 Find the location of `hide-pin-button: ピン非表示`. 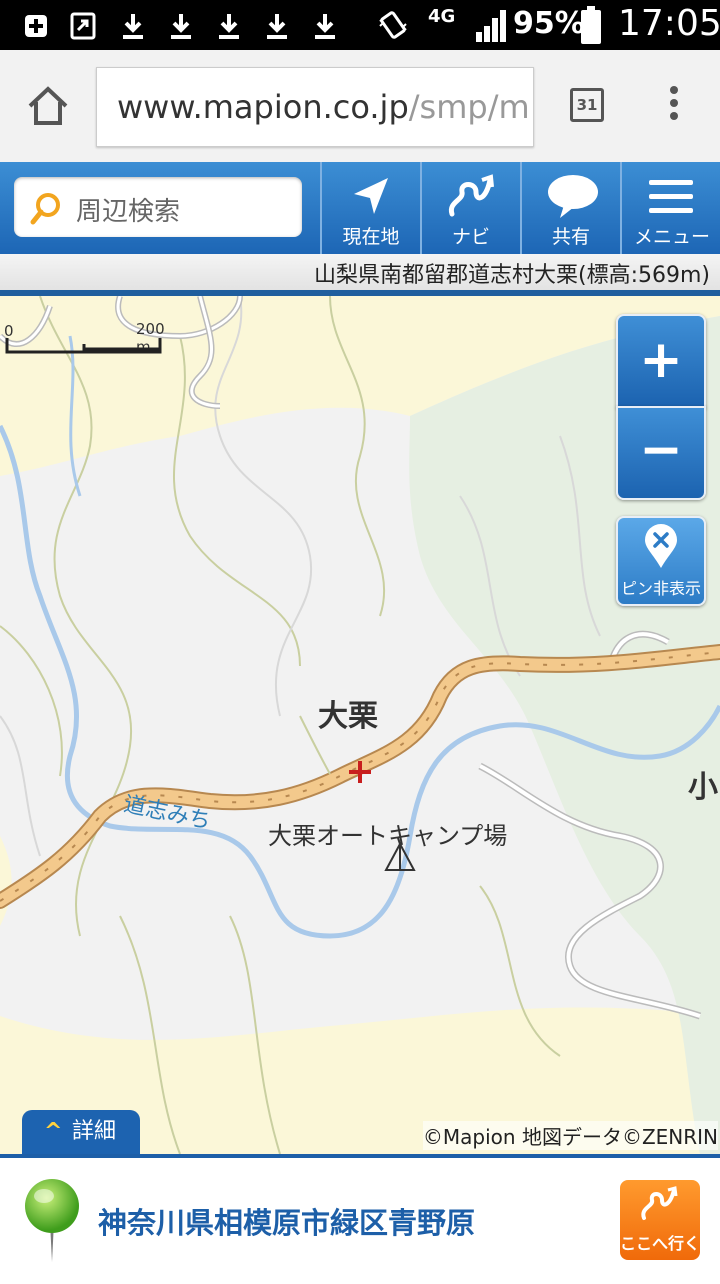

hide-pin-button: ピン非表示 is located at coordinates (661, 561).